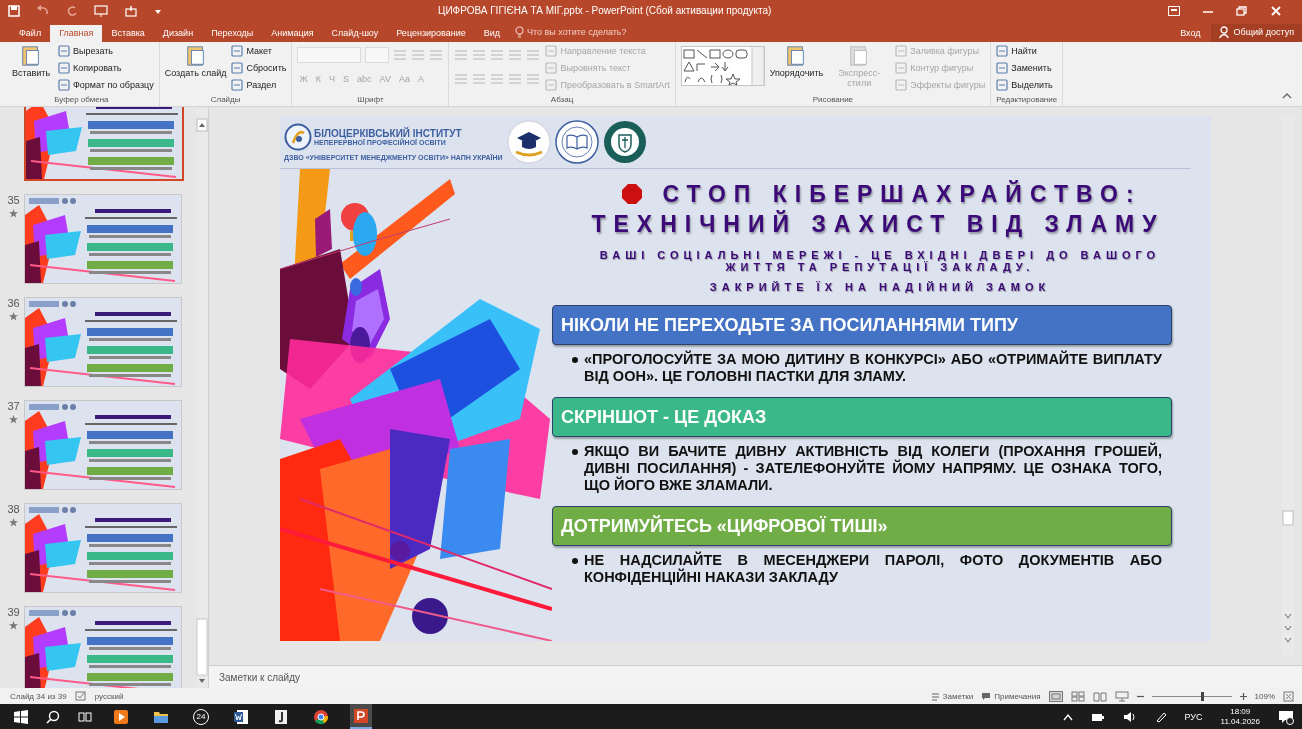 The image size is (1302, 729). I want to click on volume-icon, so click(1129, 716).